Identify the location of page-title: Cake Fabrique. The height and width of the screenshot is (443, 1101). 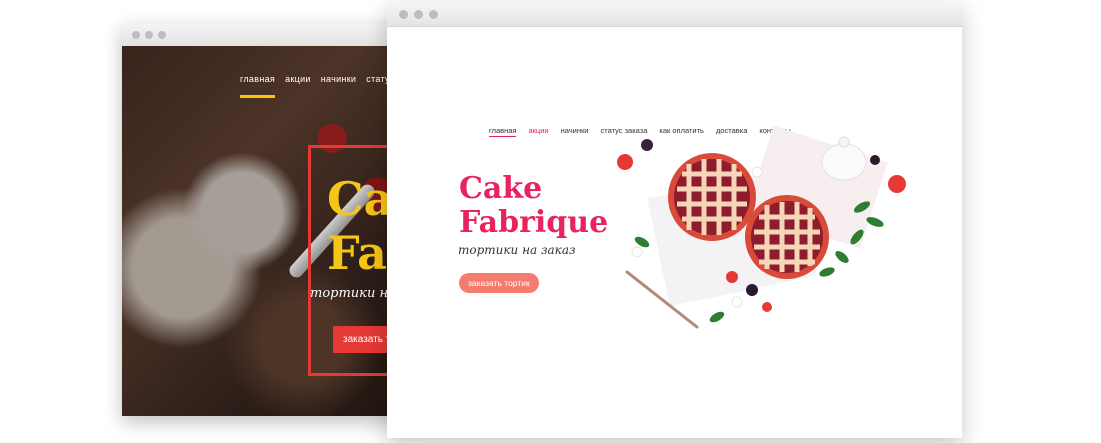
(533, 206).